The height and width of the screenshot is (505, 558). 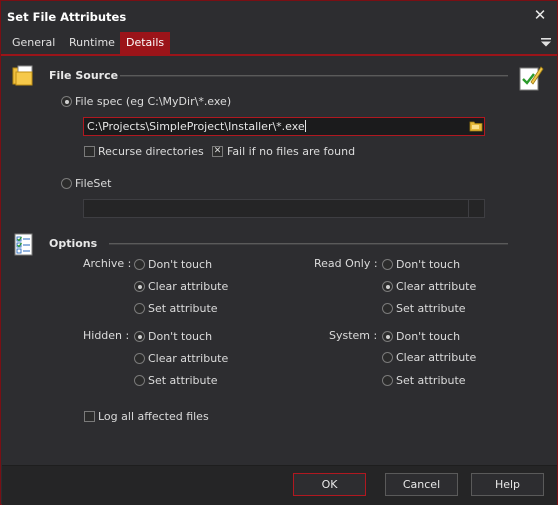 What do you see at coordinates (139, 264) in the screenshot?
I see `archive-dont-touch-radio` at bounding box center [139, 264].